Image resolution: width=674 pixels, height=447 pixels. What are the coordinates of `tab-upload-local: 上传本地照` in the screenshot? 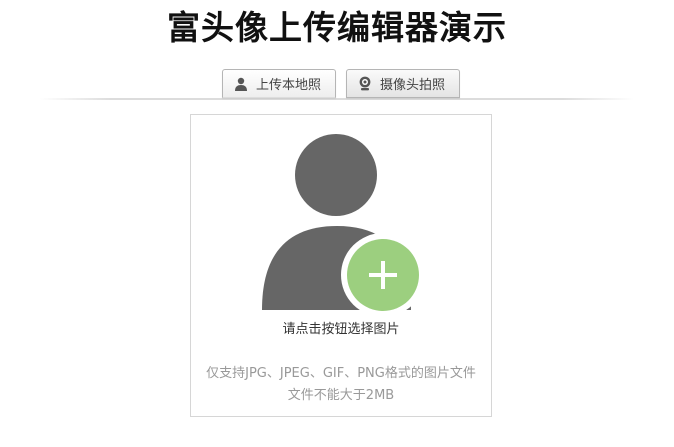 It's located at (279, 83).